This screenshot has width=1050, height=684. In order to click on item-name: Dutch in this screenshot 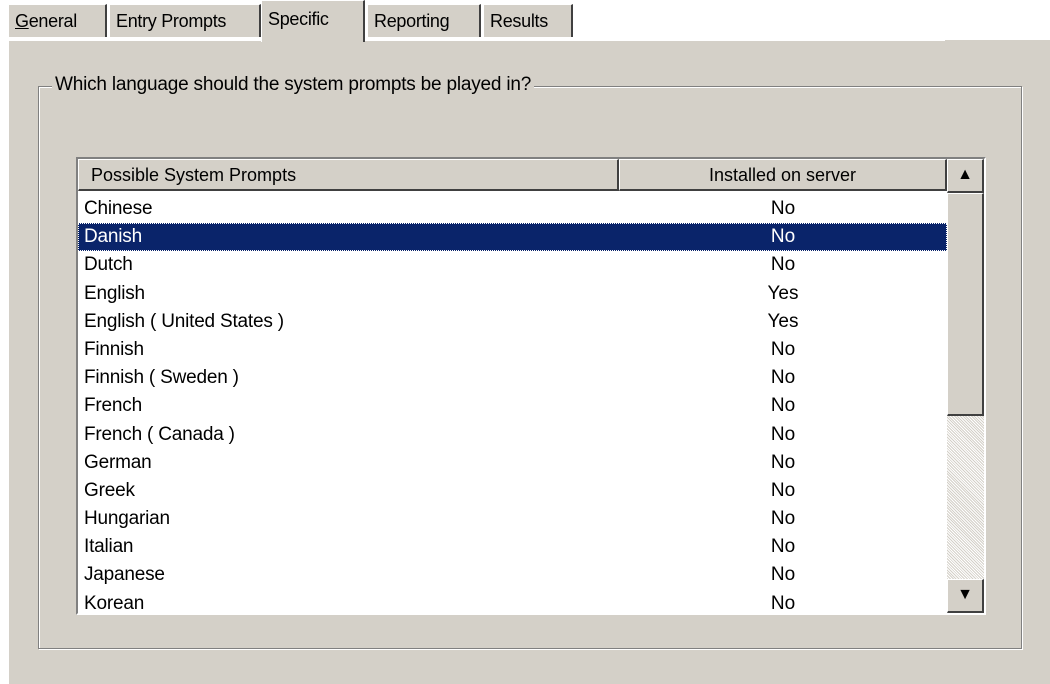, I will do `click(108, 265)`.